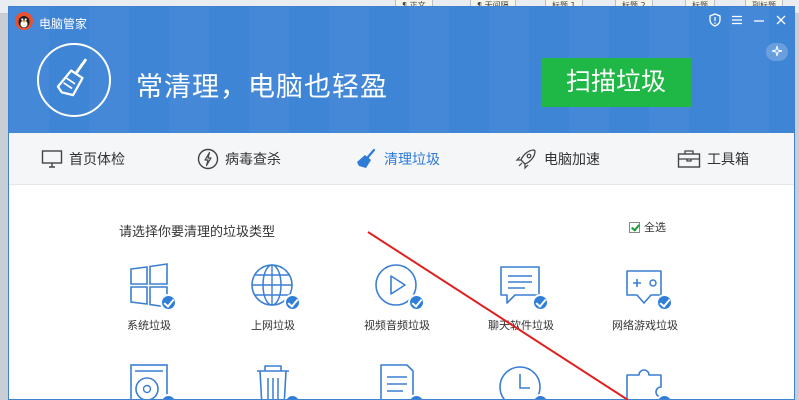  Describe the element at coordinates (737, 20) in the screenshot. I see `menu-icon` at that location.